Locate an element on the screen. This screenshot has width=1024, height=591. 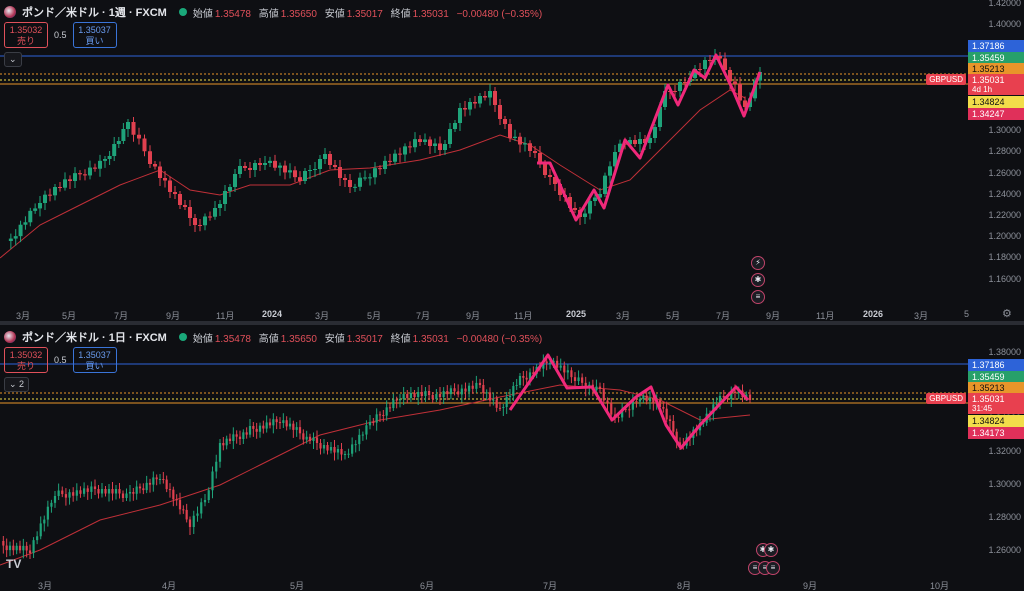
time-tick-label: 10月 is located at coordinates (940, 586).